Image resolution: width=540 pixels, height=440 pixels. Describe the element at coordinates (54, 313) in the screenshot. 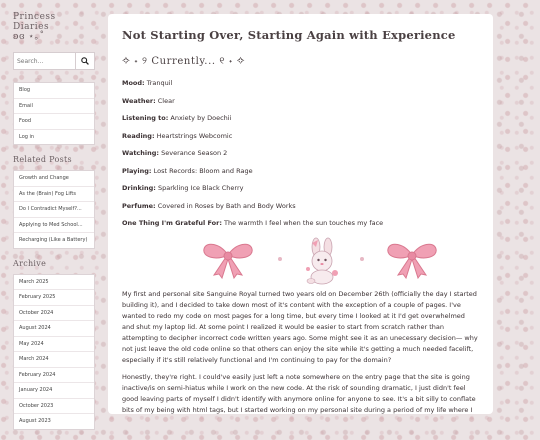

I see `archive-item: October 2024` at that location.